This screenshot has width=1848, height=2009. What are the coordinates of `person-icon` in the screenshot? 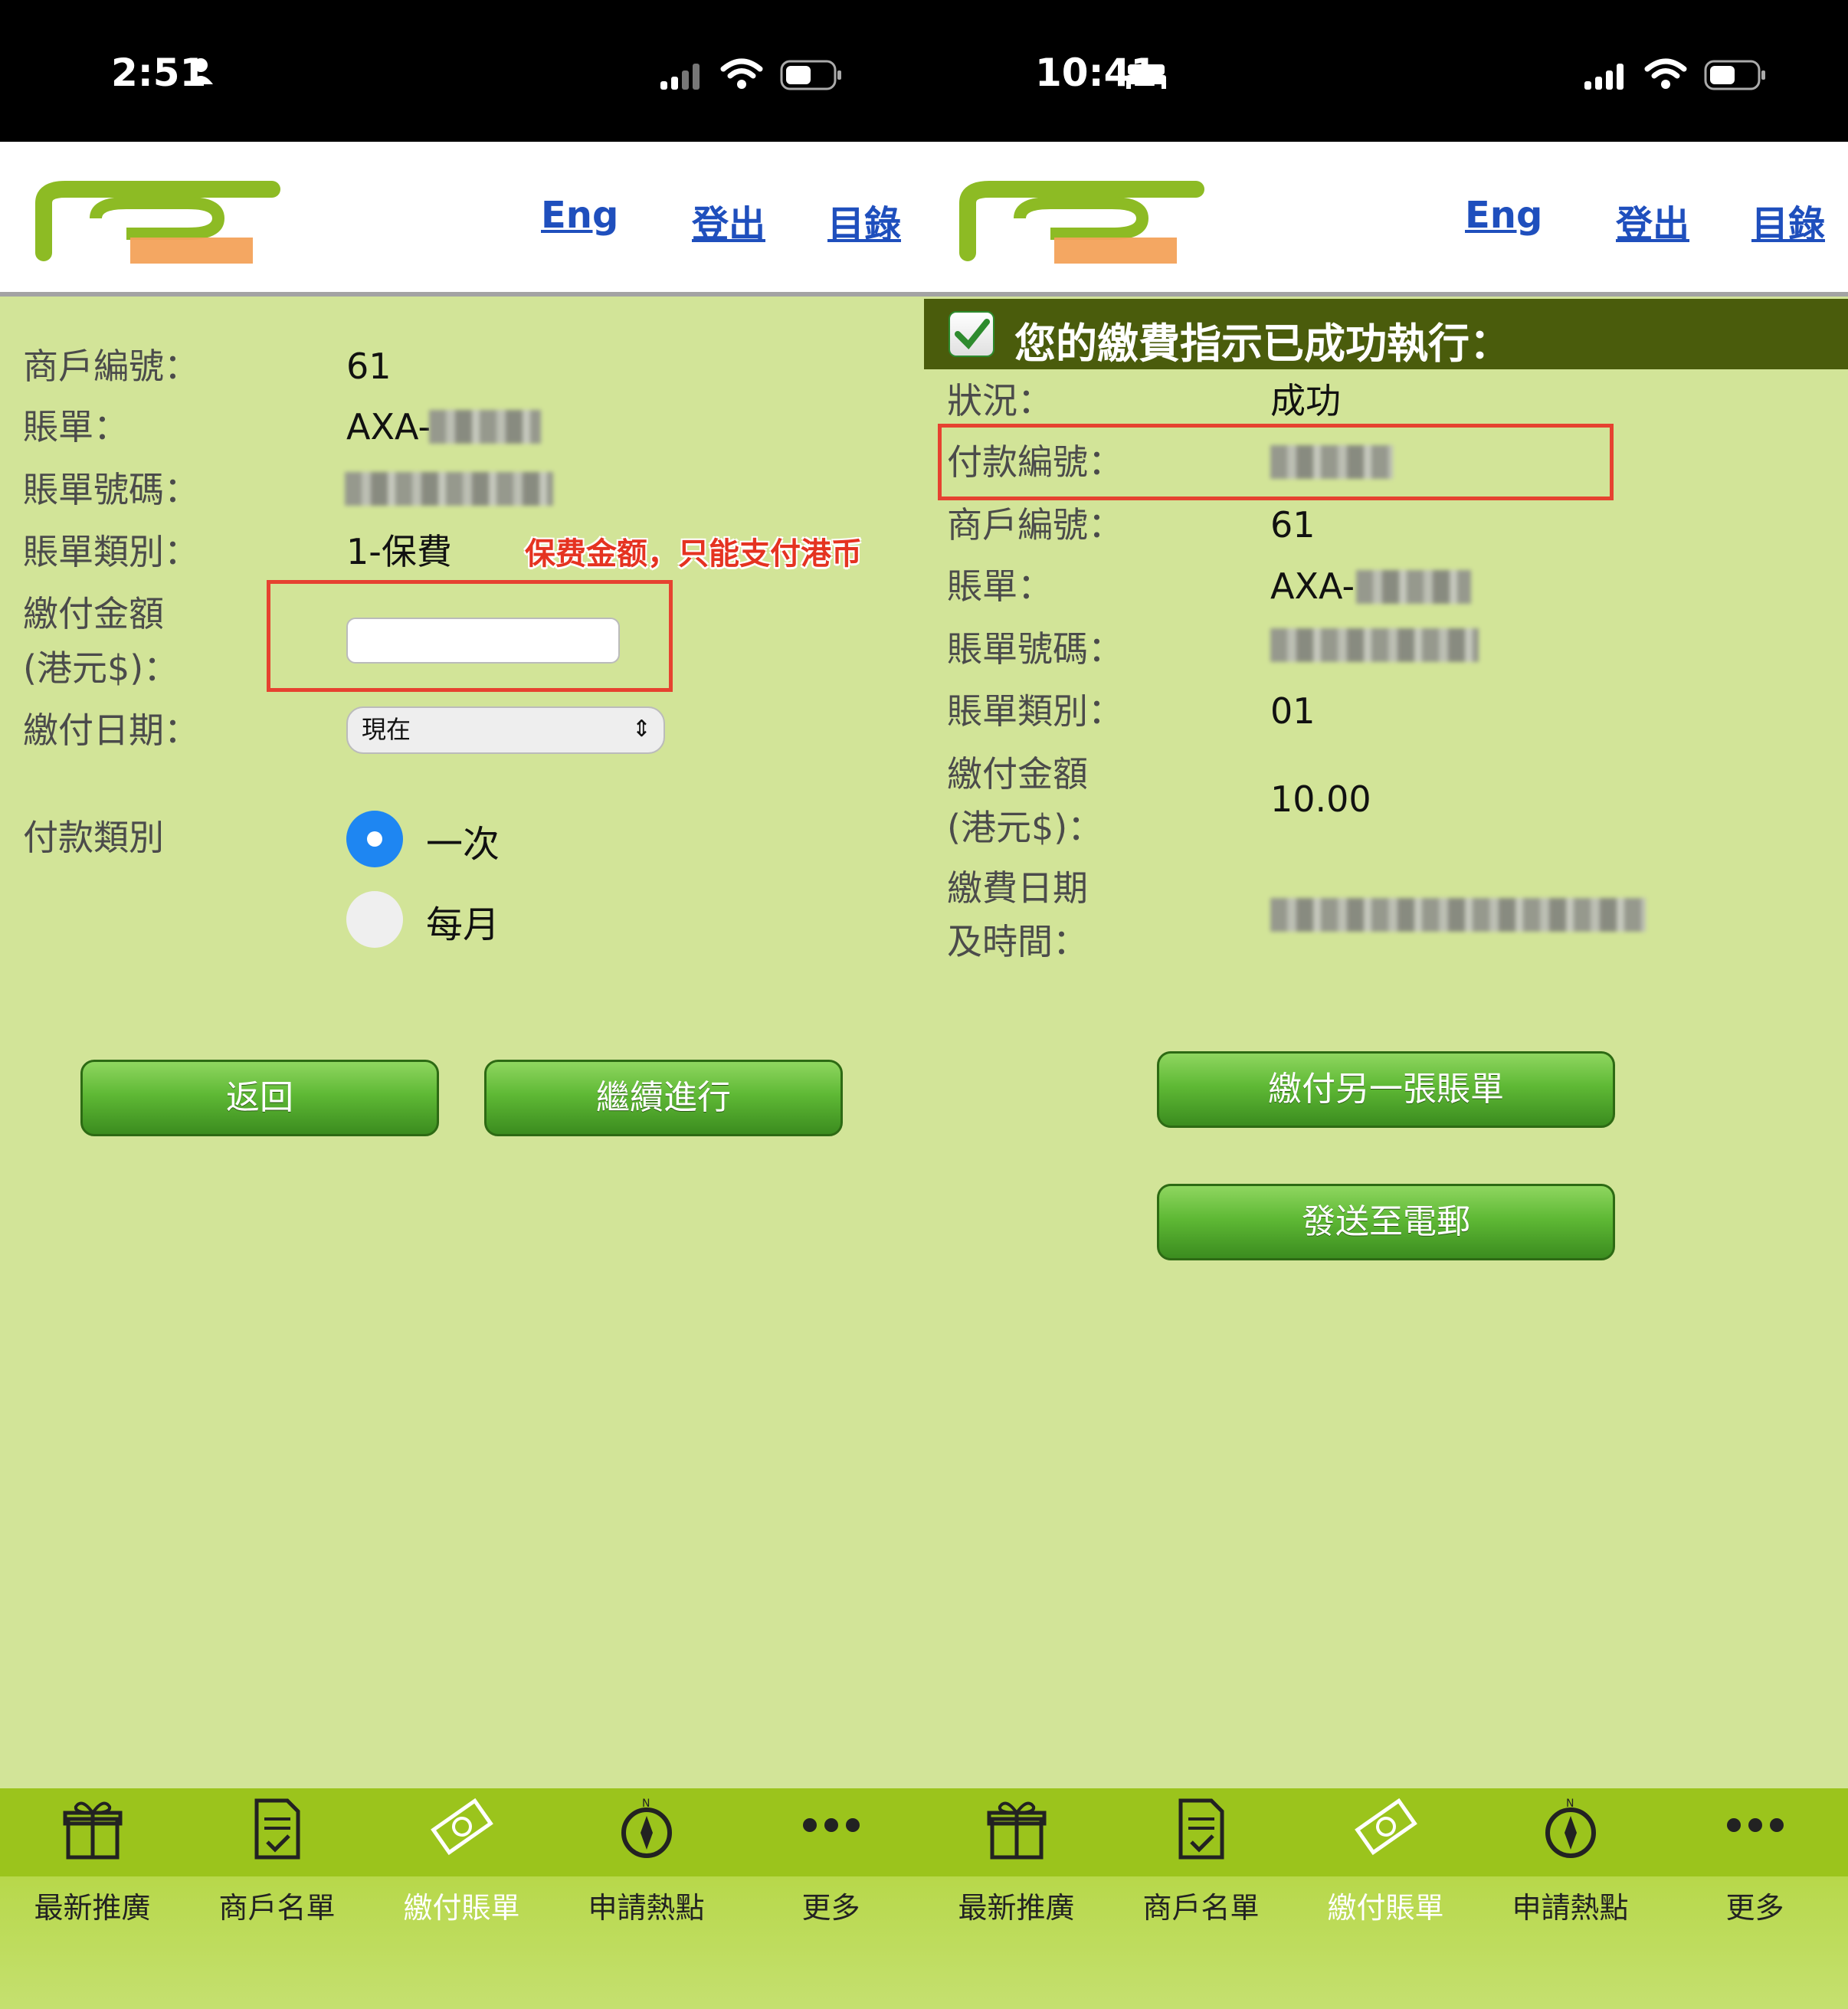 It's located at (200, 71).